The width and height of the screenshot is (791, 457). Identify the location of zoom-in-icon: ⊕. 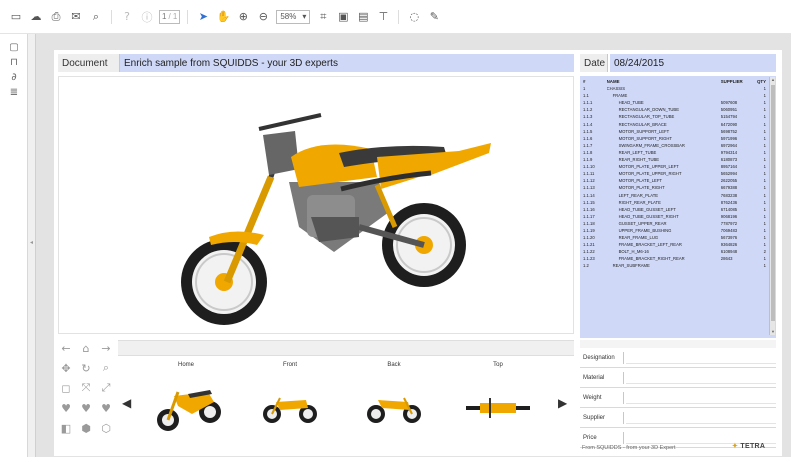
(243, 17).